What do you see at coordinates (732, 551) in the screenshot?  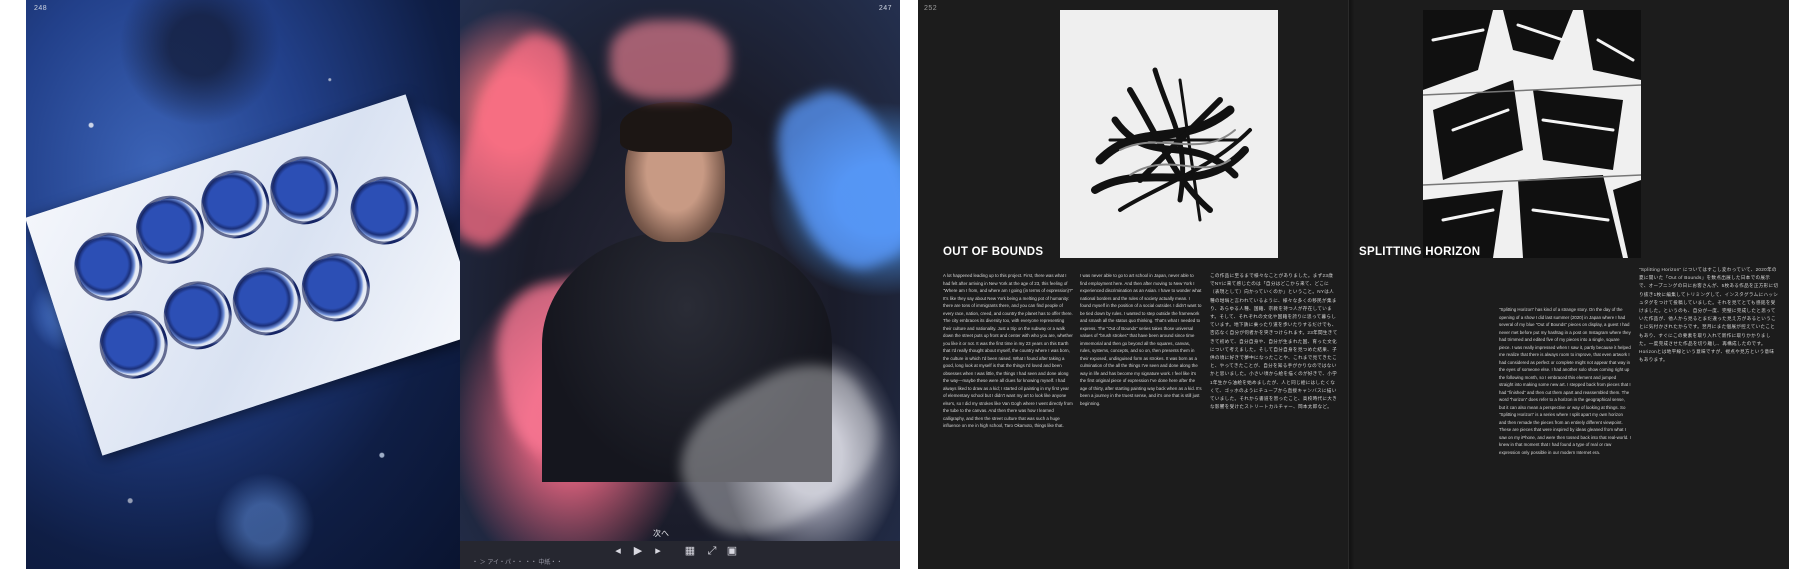 I see `thumbnail-icon: ▣` at bounding box center [732, 551].